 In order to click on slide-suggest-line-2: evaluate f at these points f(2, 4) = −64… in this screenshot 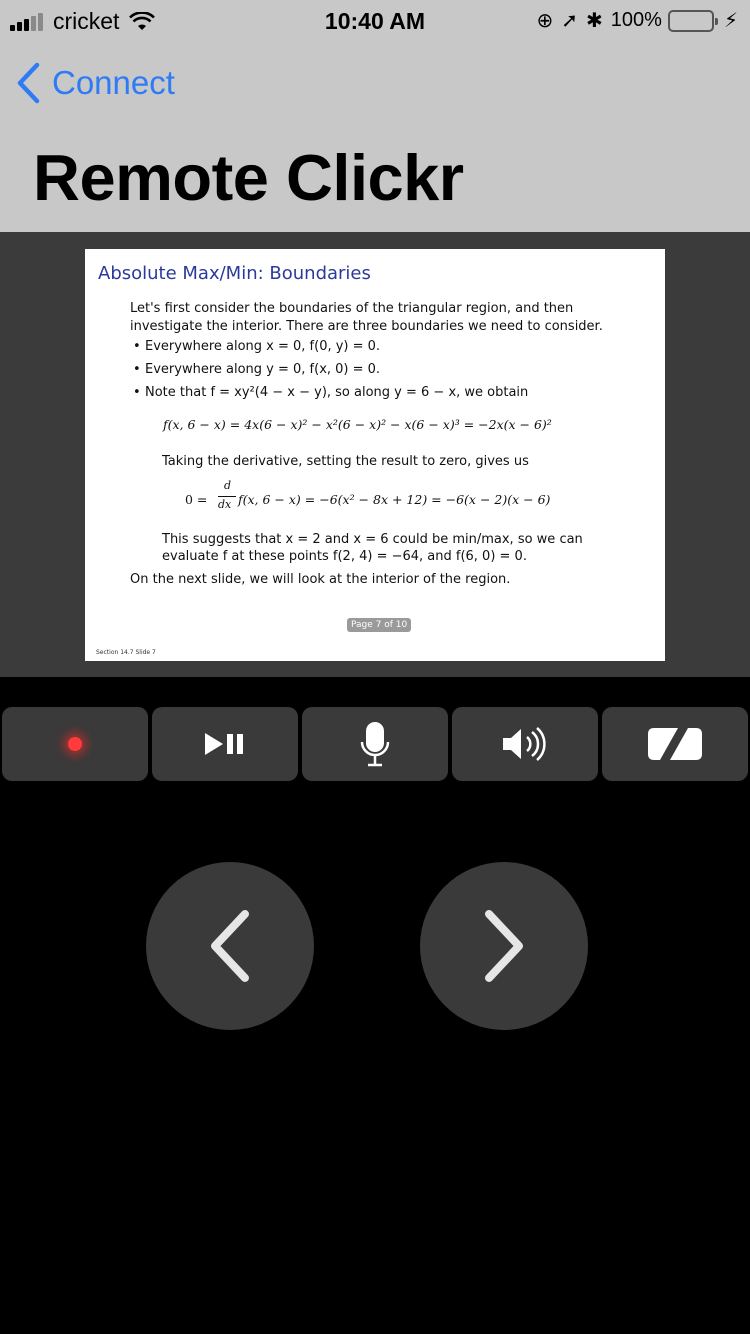, I will do `click(344, 556)`.